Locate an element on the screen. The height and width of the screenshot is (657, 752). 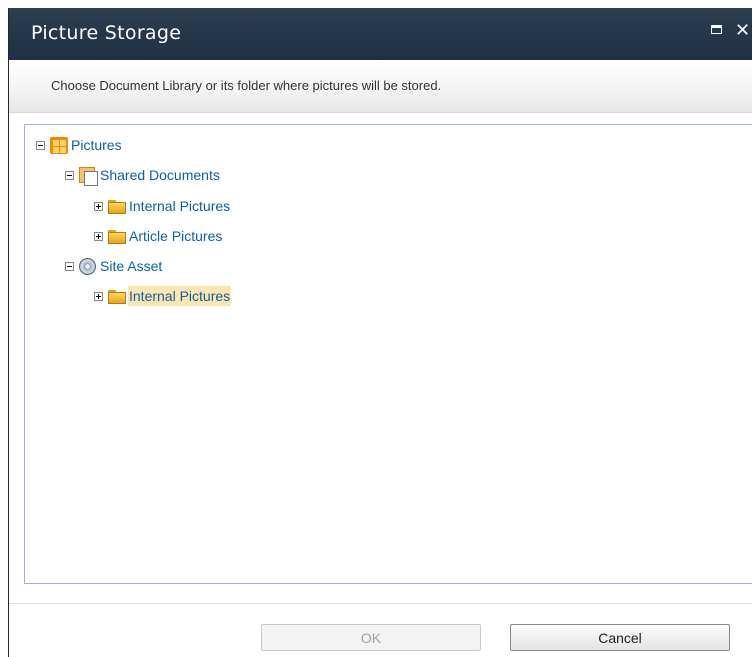
tree-node-label: Article Pictures is located at coordinates (175, 236).